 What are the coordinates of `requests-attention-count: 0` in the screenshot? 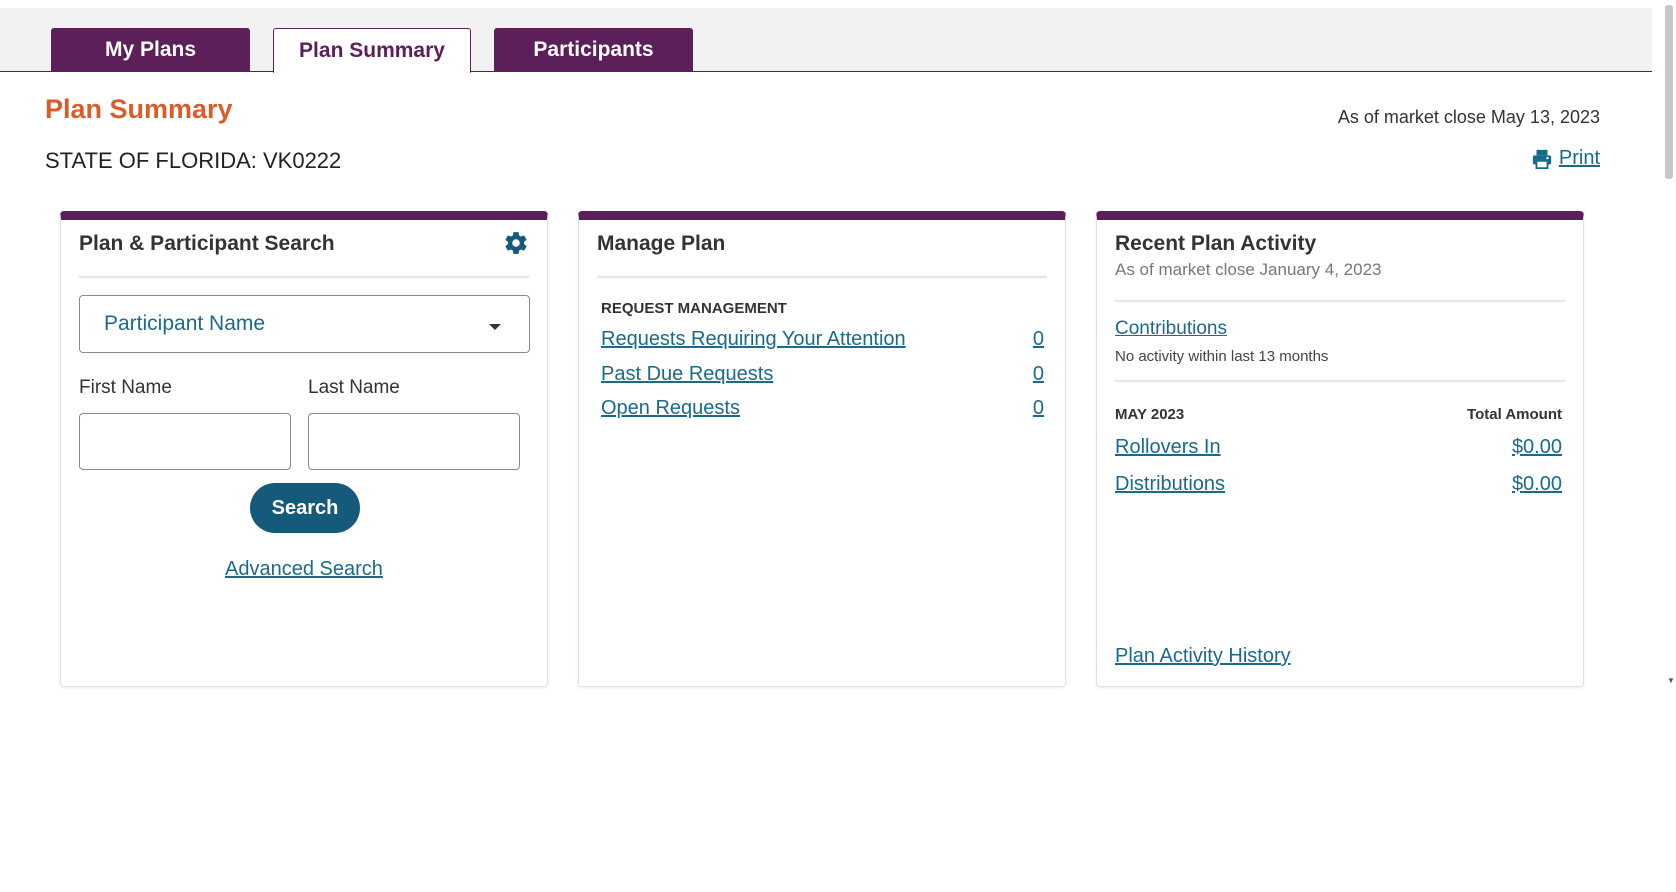 It's located at (1038, 339).